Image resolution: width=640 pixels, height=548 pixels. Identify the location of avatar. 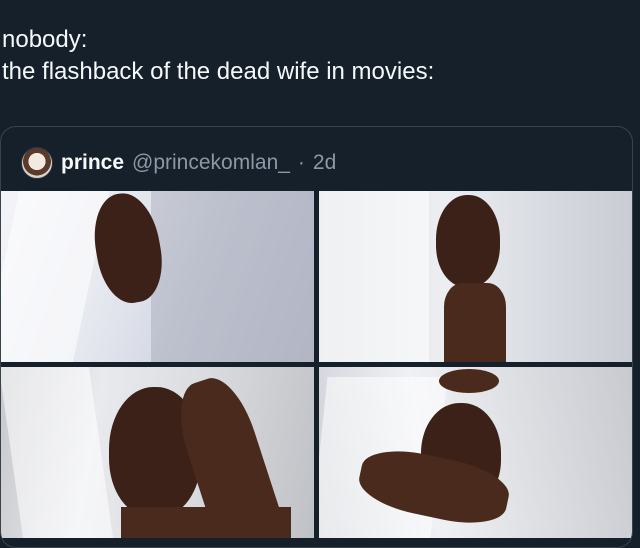
(37, 163).